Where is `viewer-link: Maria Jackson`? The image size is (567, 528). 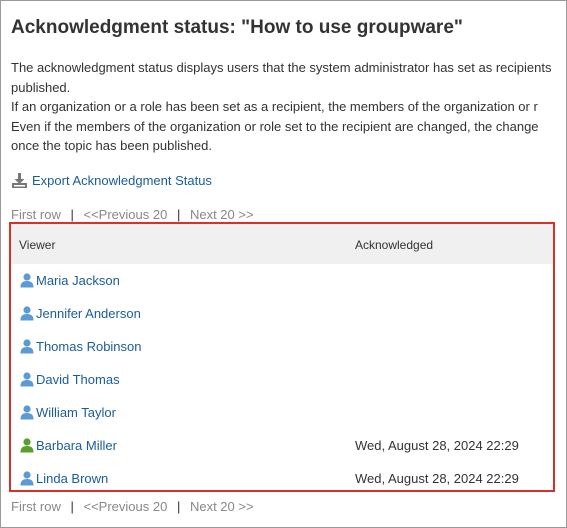
viewer-link: Maria Jackson is located at coordinates (69, 280).